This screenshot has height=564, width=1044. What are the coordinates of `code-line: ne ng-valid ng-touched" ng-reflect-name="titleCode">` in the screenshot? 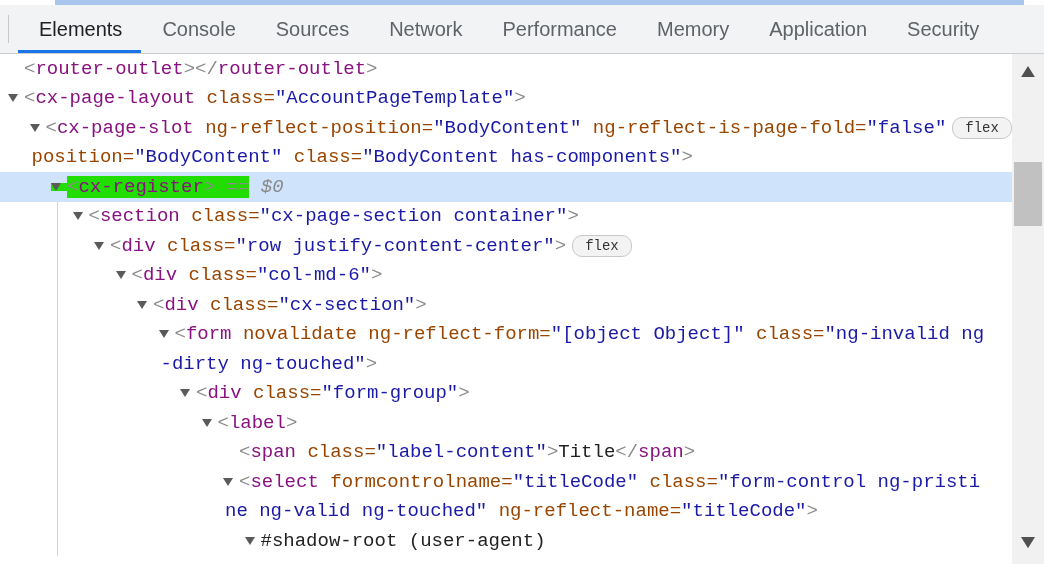 It's located at (521, 511).